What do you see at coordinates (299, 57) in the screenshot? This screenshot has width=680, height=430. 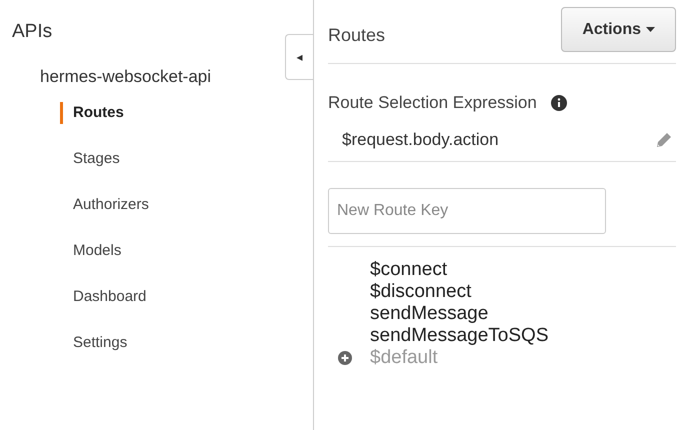 I see `collapse-toggle: ◂` at bounding box center [299, 57].